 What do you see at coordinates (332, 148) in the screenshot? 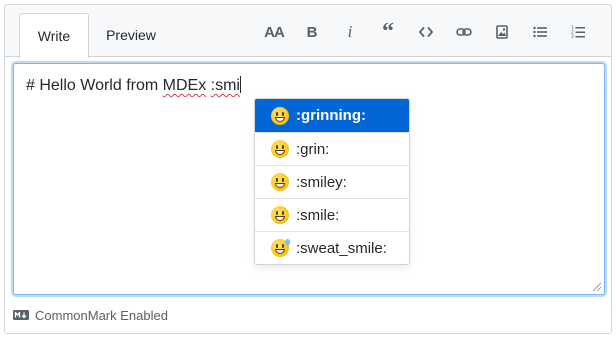
I see `suggestion-item-grin: :grin:` at bounding box center [332, 148].